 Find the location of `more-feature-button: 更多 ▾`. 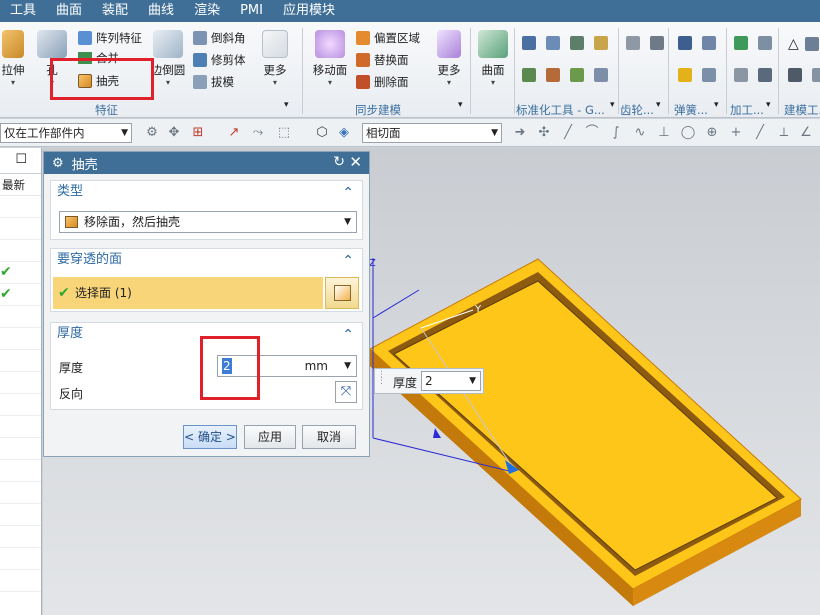

more-feature-button: 更多 ▾ is located at coordinates (275, 58).